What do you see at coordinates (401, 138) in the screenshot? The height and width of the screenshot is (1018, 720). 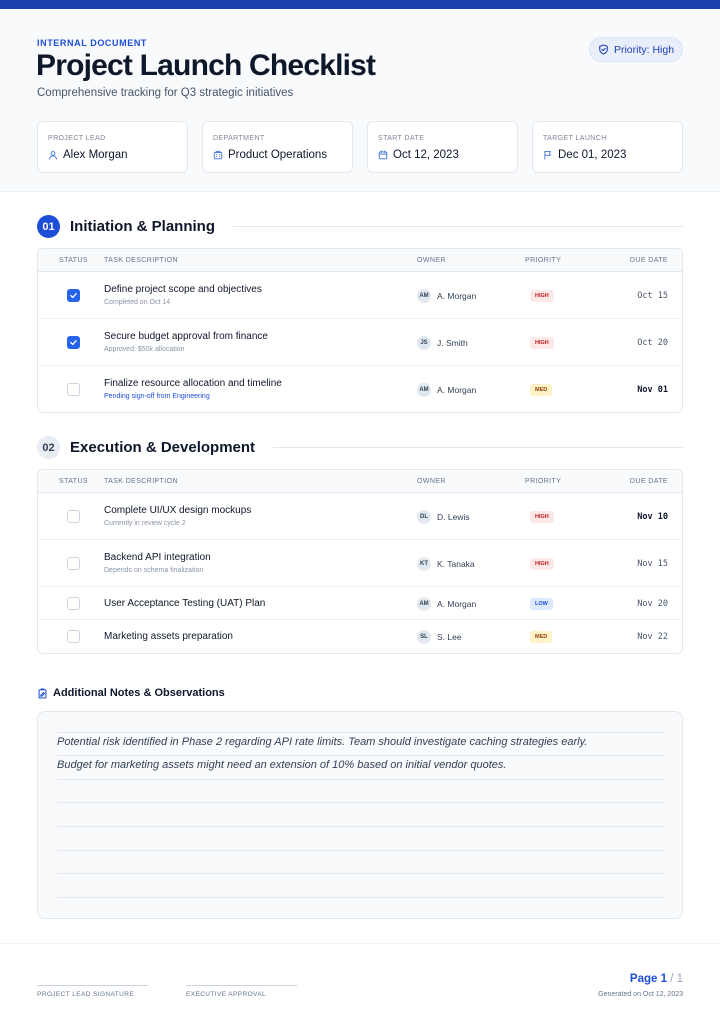 I see `meta-label: START DATE` at bounding box center [401, 138].